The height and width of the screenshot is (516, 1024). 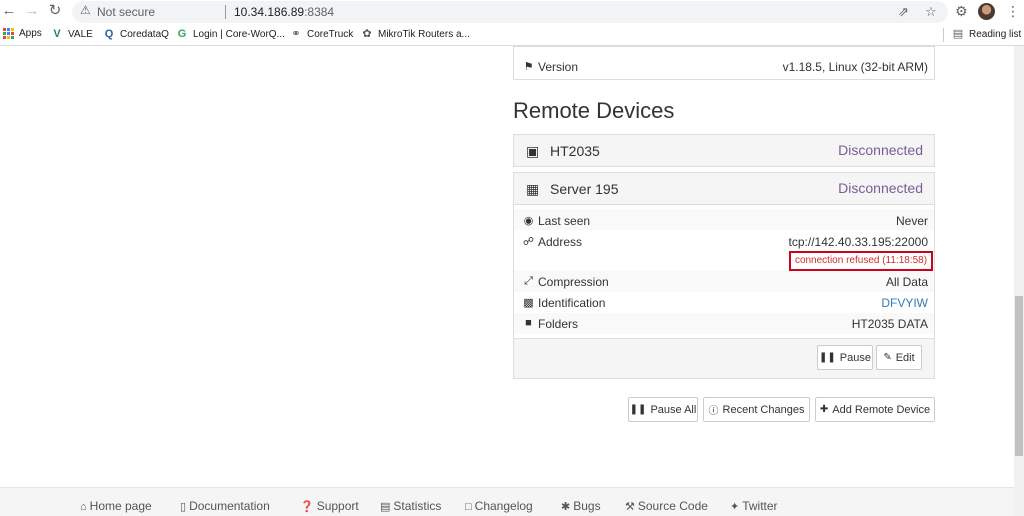 What do you see at coordinates (889, 324) in the screenshot?
I see `folders-value: HT2035 DATA` at bounding box center [889, 324].